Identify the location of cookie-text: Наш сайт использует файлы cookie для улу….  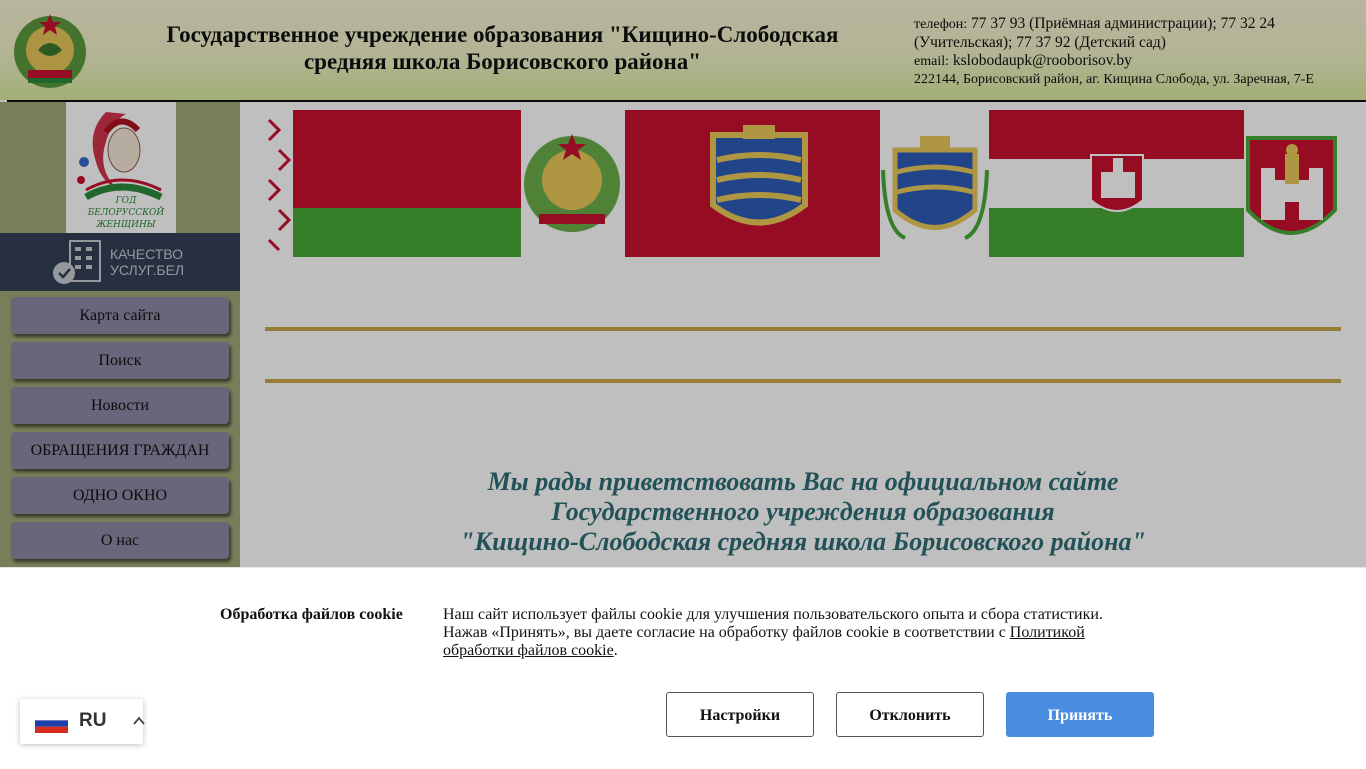
(783, 633).